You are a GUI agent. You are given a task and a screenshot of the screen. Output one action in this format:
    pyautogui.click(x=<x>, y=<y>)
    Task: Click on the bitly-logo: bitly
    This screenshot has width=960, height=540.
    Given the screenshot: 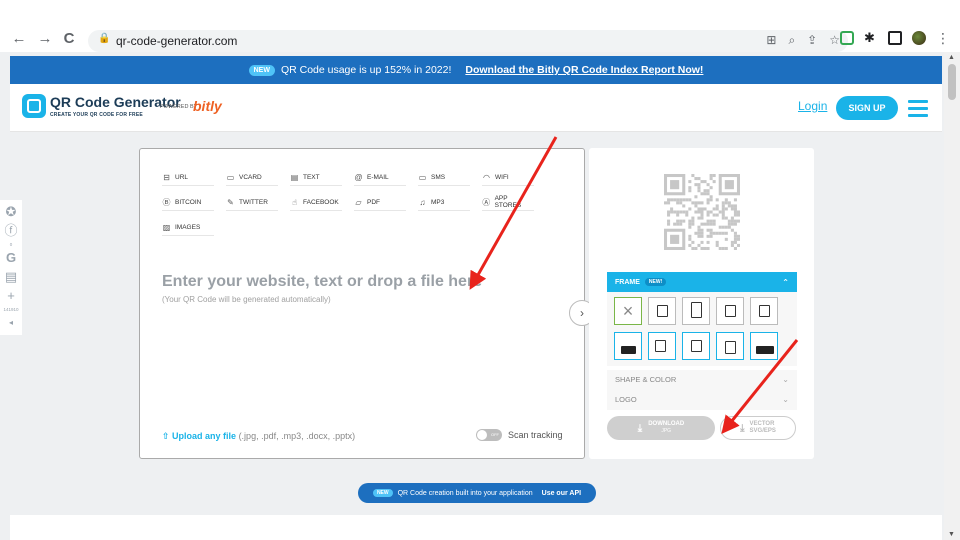 What is the action you would take?
    pyautogui.click(x=207, y=106)
    